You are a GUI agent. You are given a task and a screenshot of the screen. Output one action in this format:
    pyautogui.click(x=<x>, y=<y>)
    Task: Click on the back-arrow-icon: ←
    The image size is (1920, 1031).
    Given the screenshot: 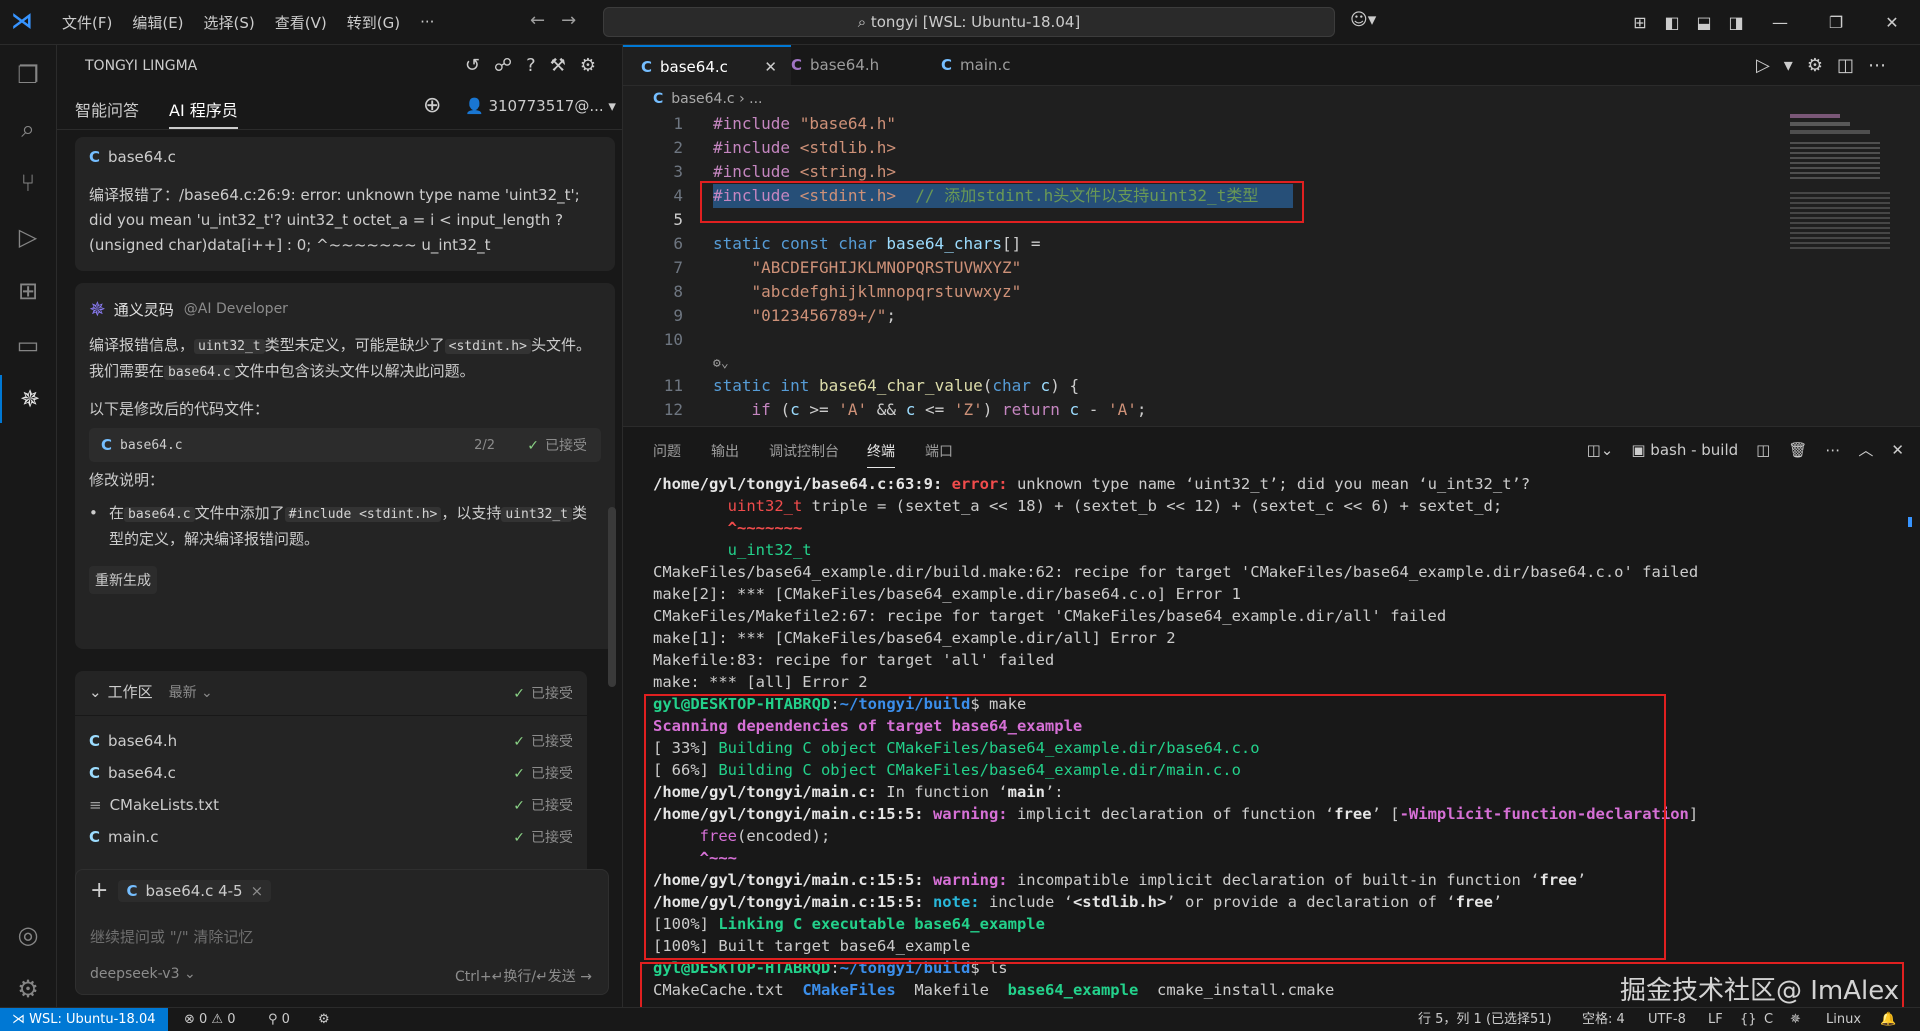 What is the action you would take?
    pyautogui.click(x=545, y=20)
    